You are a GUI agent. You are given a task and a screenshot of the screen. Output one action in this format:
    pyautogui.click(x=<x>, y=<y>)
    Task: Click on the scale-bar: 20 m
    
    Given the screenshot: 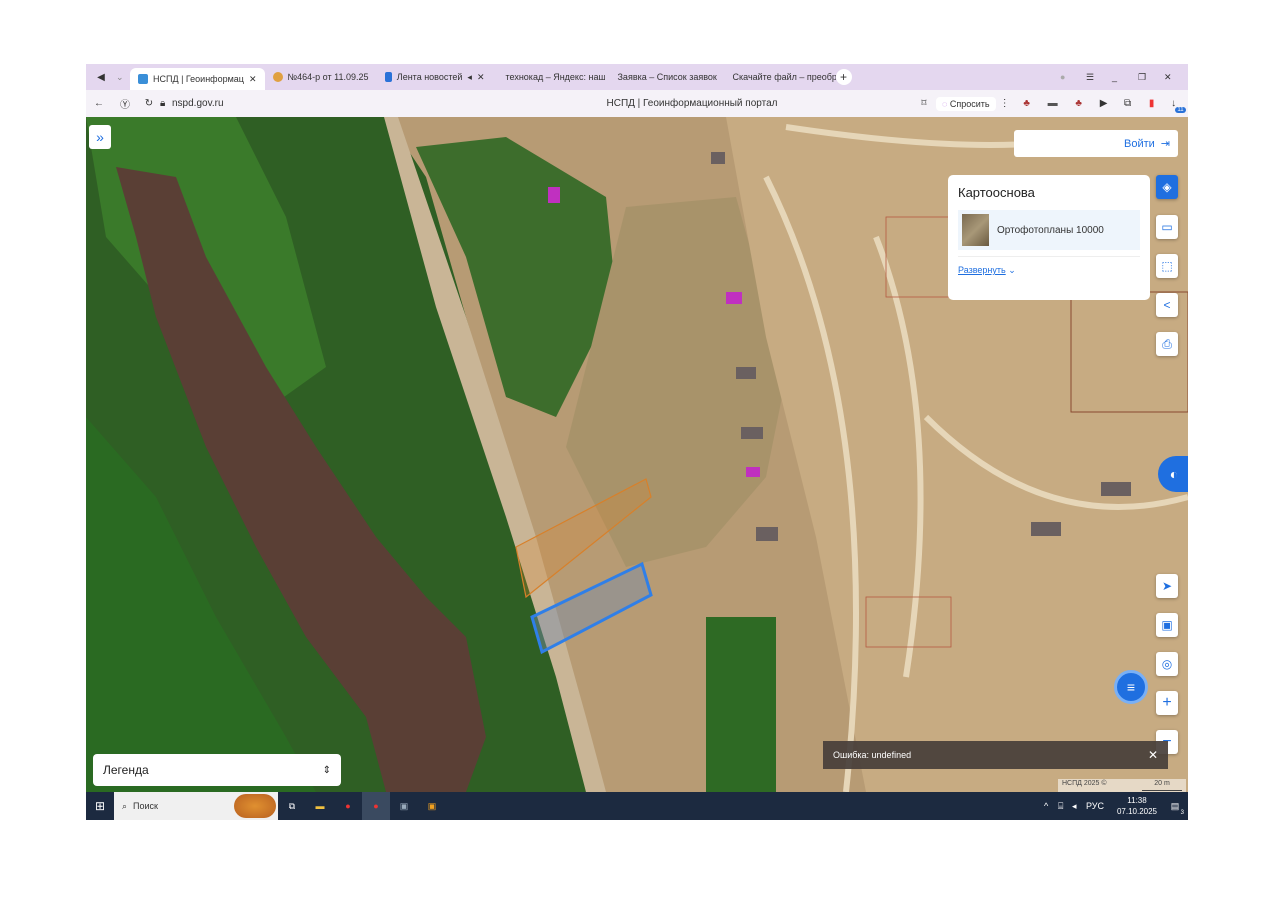 What is the action you would take?
    pyautogui.click(x=1162, y=785)
    